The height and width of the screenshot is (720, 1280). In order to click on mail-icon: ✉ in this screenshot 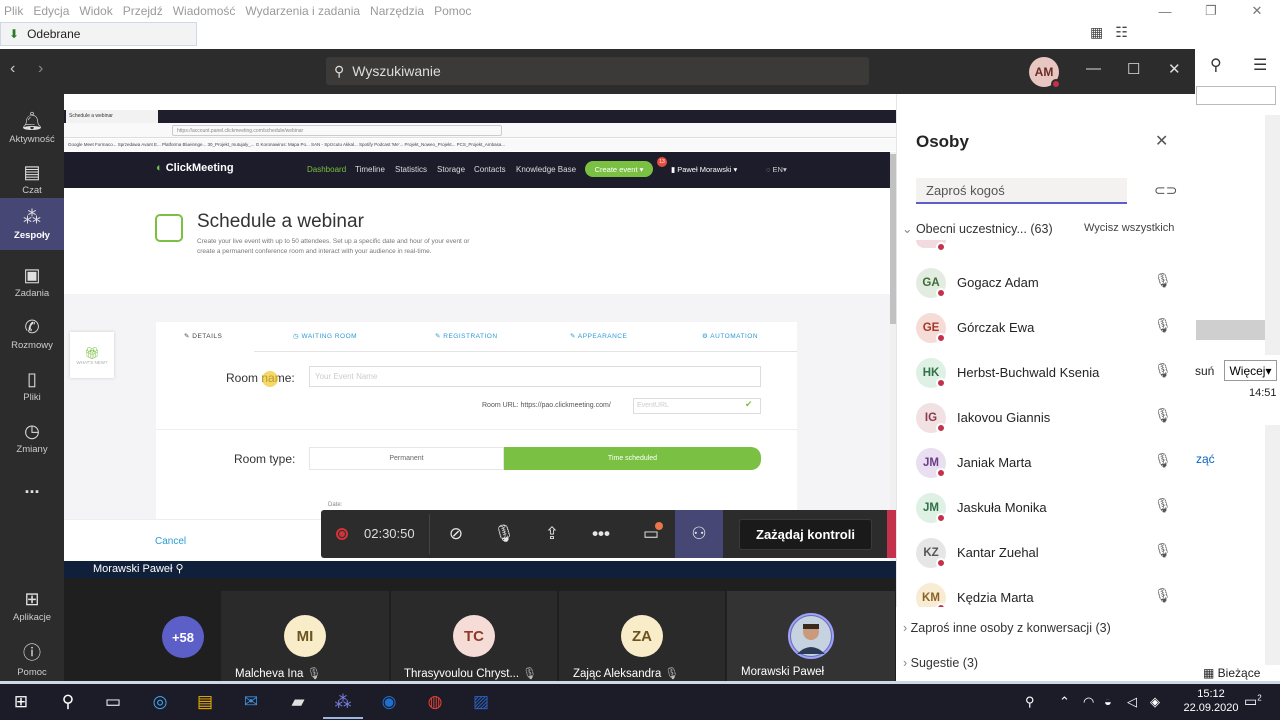, I will do `click(251, 702)`.